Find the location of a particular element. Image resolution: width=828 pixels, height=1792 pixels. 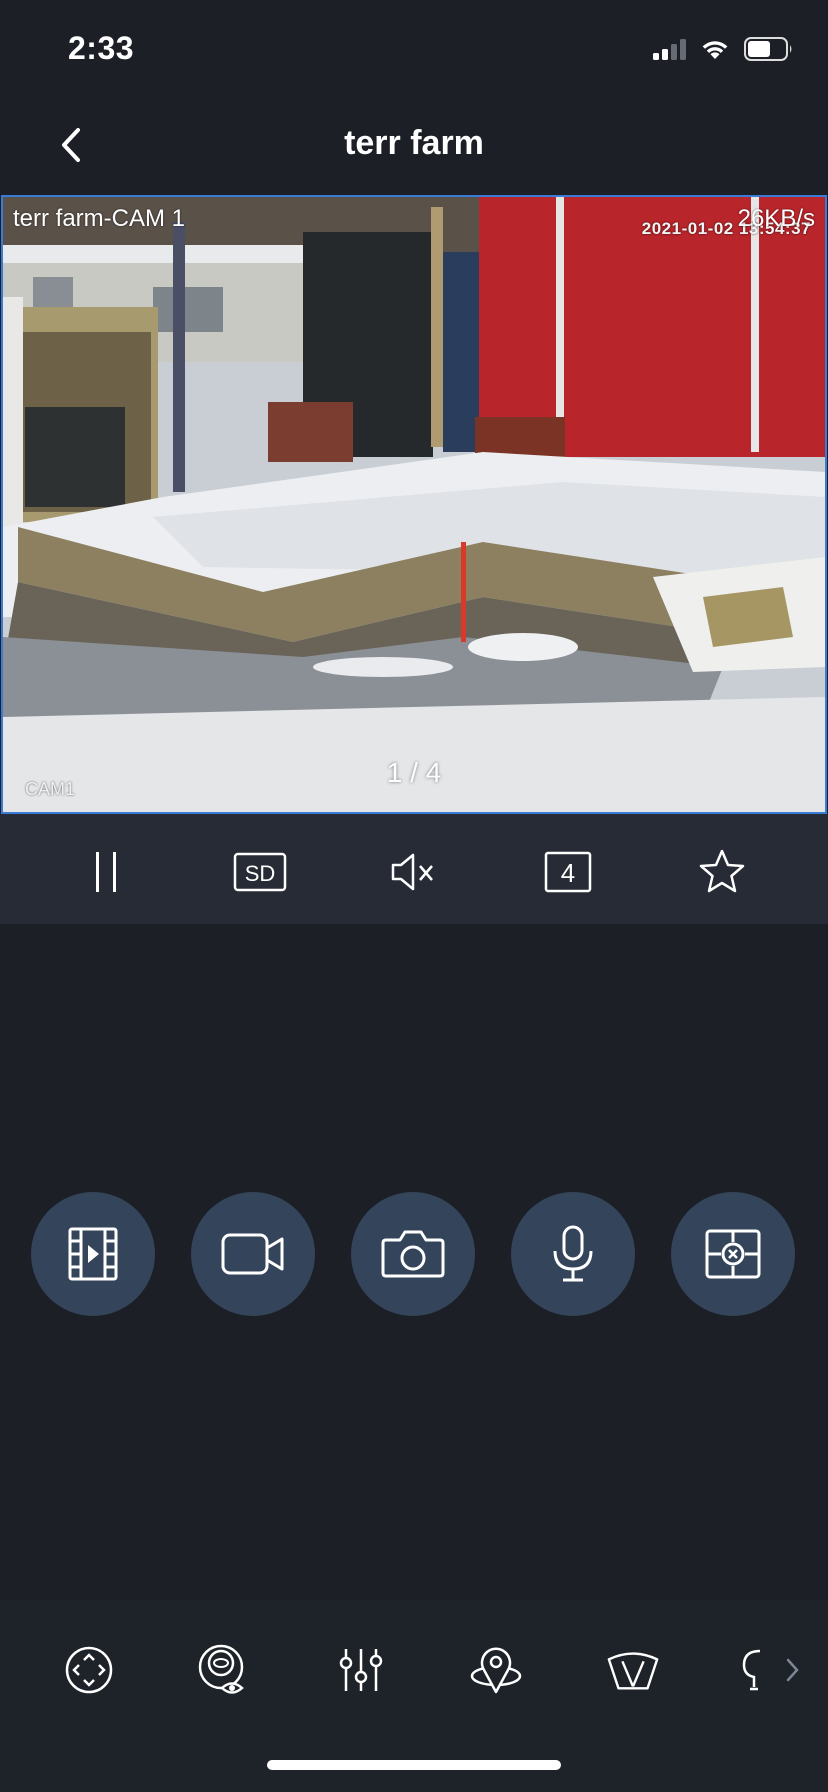

sd-quality-icon: SD is located at coordinates (260, 872).